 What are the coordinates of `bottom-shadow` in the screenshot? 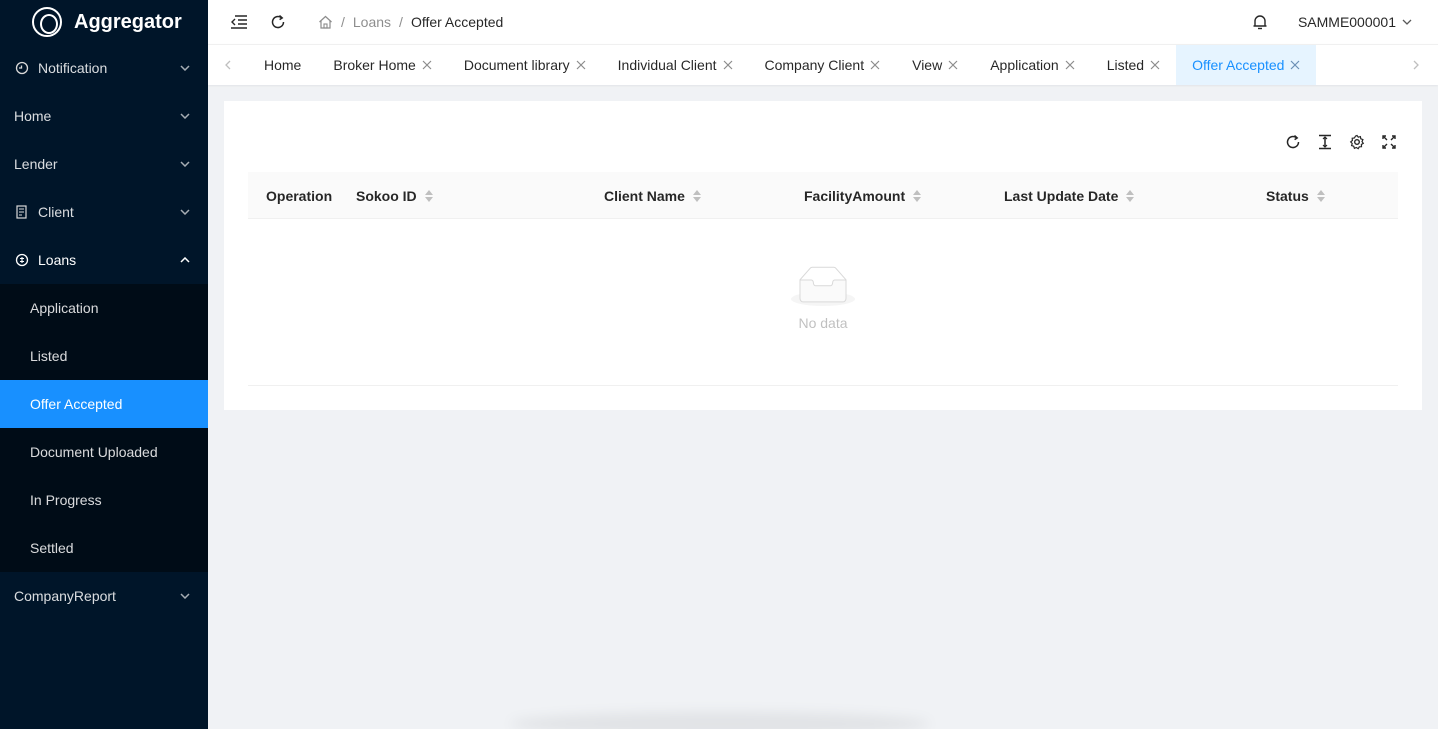 It's located at (720, 720).